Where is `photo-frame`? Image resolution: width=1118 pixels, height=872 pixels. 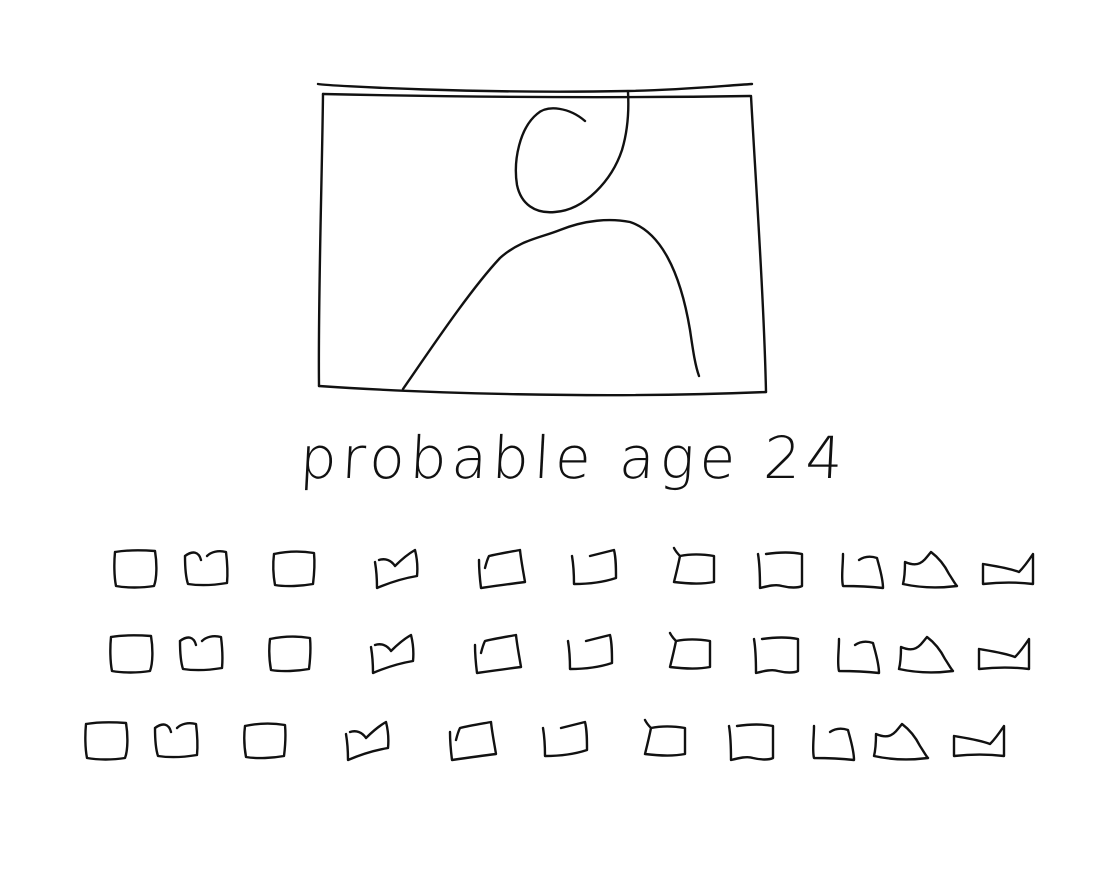 photo-frame is located at coordinates (542, 239).